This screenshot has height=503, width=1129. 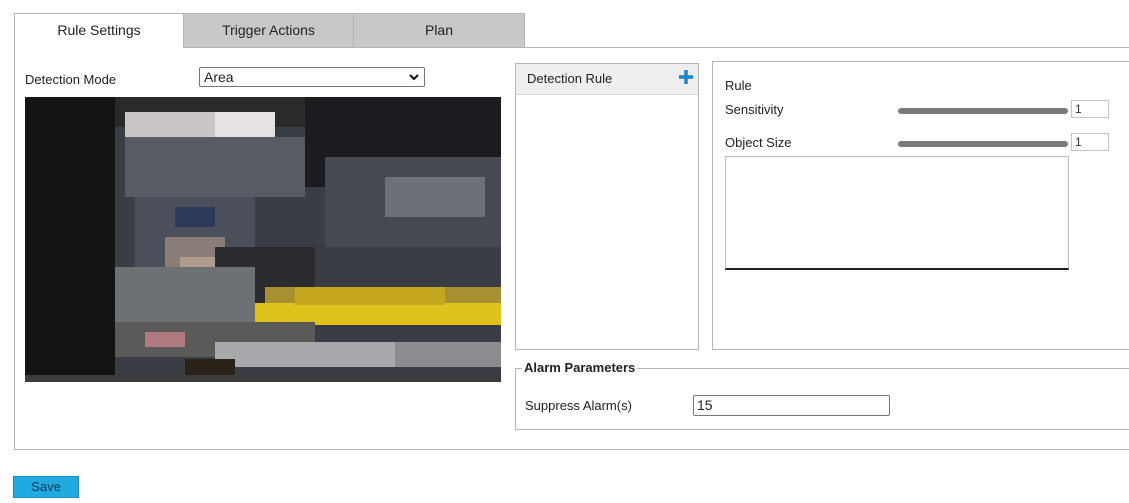 What do you see at coordinates (99, 30) in the screenshot?
I see `tab-rule-settings: Rule Settings` at bounding box center [99, 30].